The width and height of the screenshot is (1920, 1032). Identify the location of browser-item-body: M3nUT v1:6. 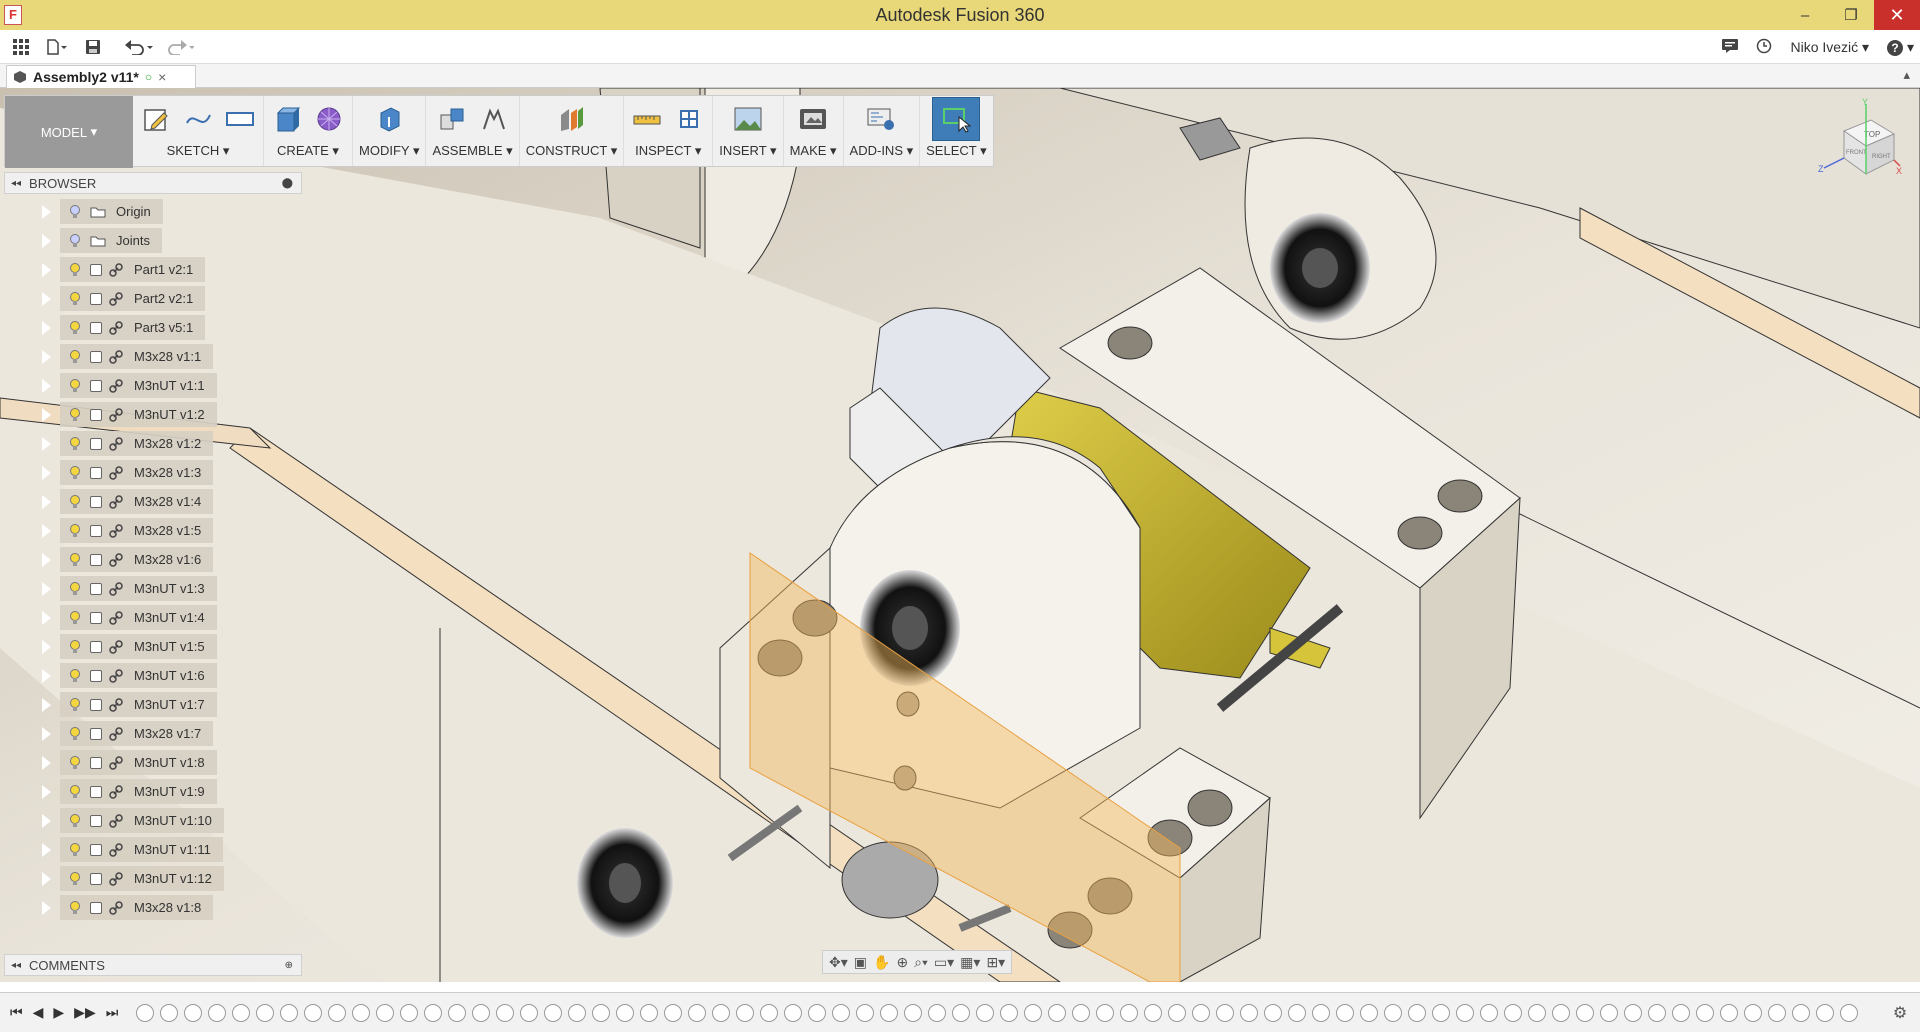
(138, 675).